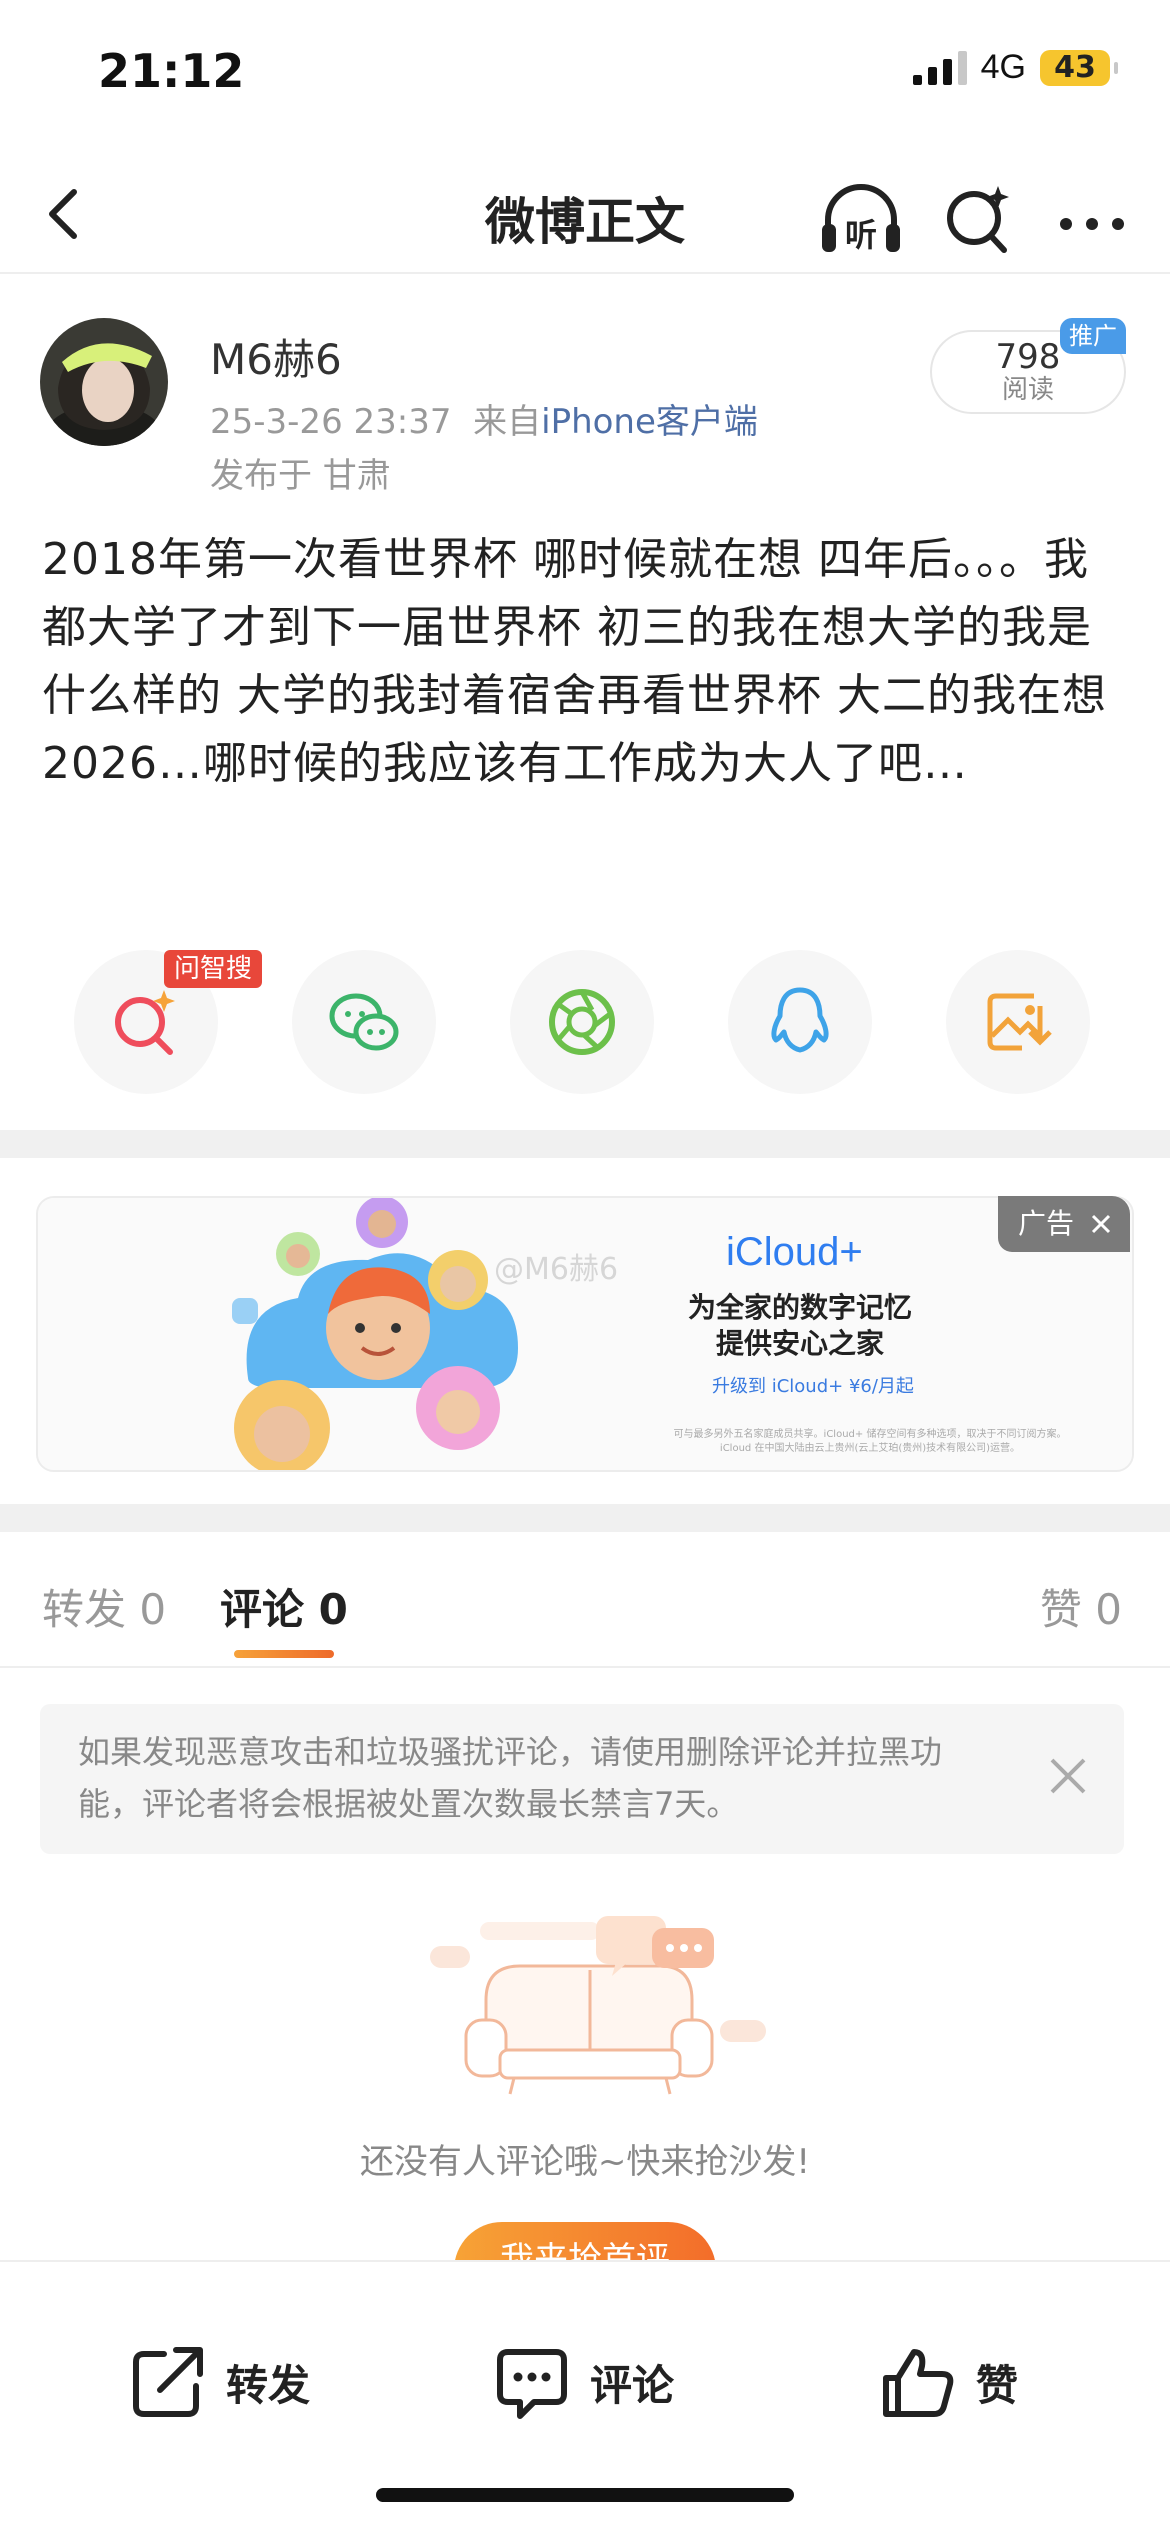 This screenshot has width=1170, height=2534. What do you see at coordinates (584, 2382) in the screenshot?
I see `comment-button: 评论` at bounding box center [584, 2382].